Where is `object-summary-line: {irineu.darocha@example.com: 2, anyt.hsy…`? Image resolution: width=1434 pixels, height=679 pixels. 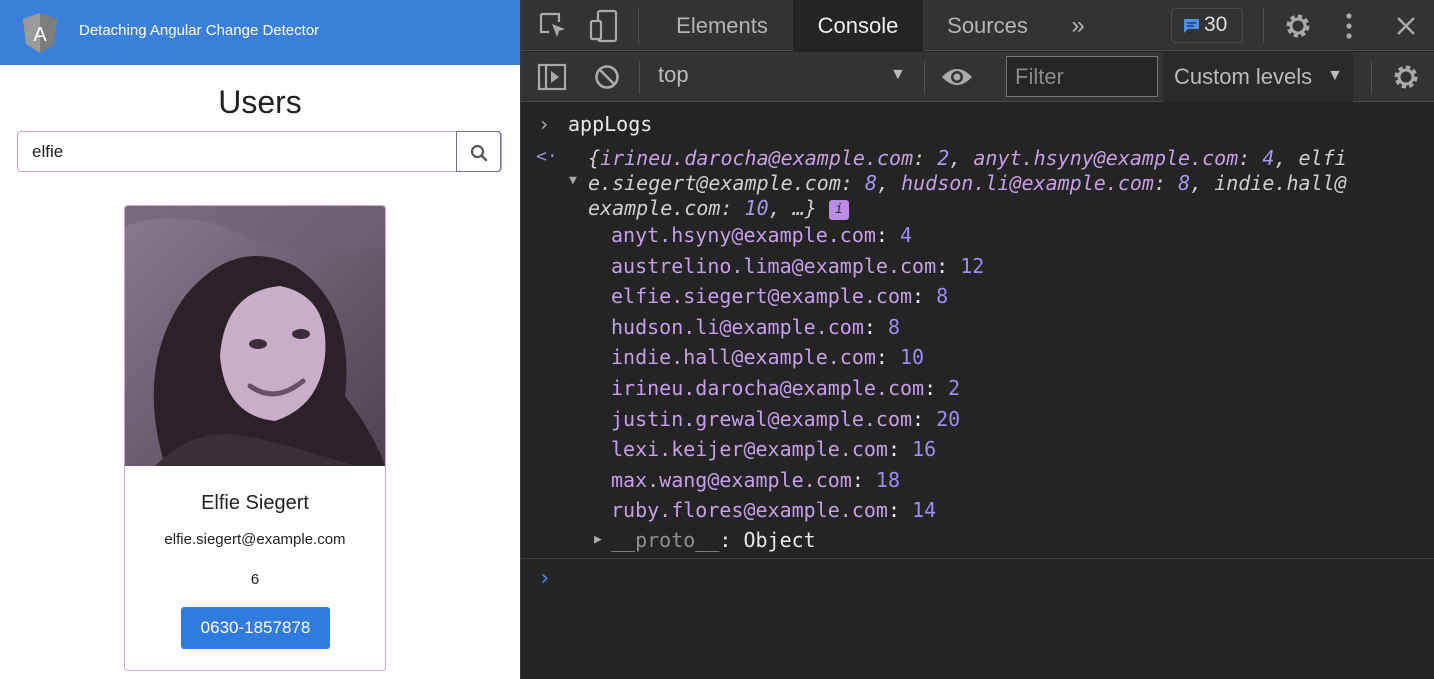 object-summary-line: {irineu.darocha@example.com: 2, anyt.hsy… is located at coordinates (967, 158).